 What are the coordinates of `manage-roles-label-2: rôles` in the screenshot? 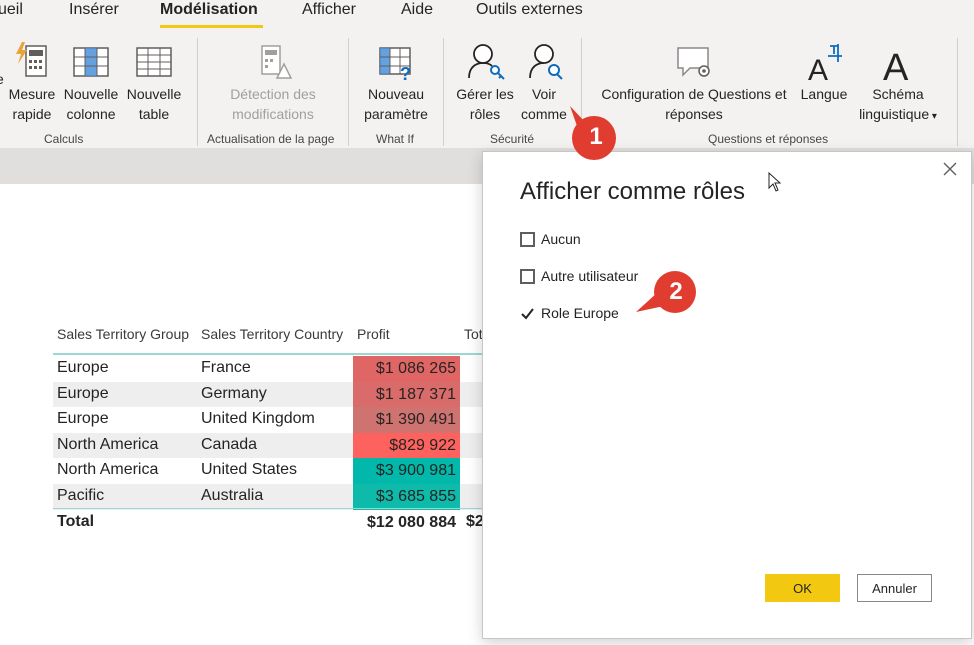 It's located at (485, 114).